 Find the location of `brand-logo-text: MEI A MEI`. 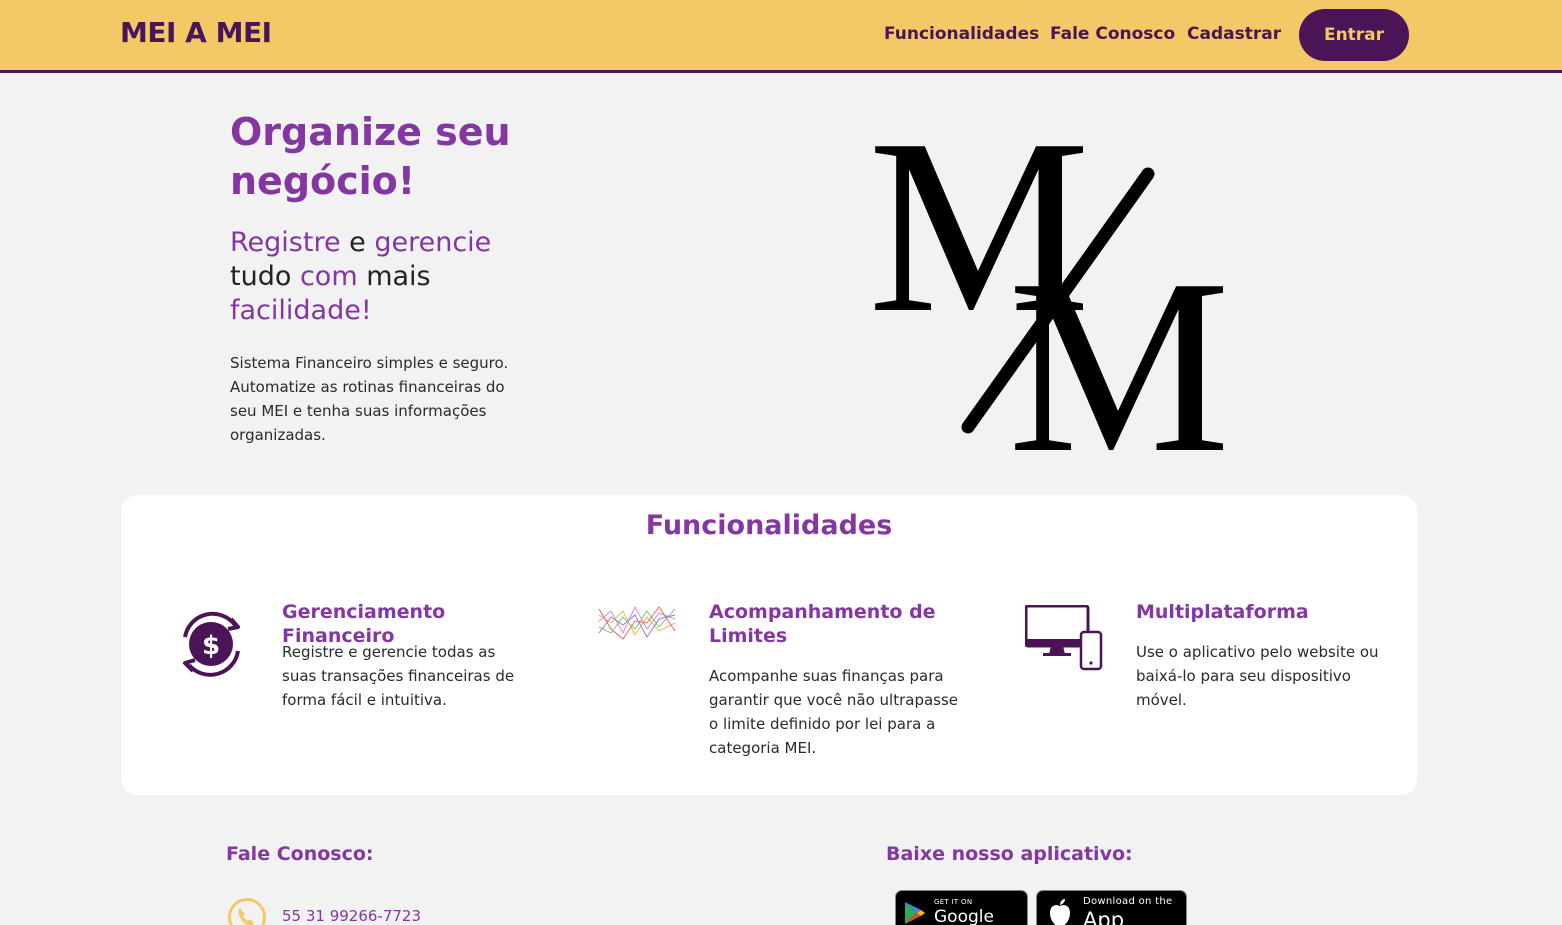

brand-logo-text: MEI A MEI is located at coordinates (196, 32).